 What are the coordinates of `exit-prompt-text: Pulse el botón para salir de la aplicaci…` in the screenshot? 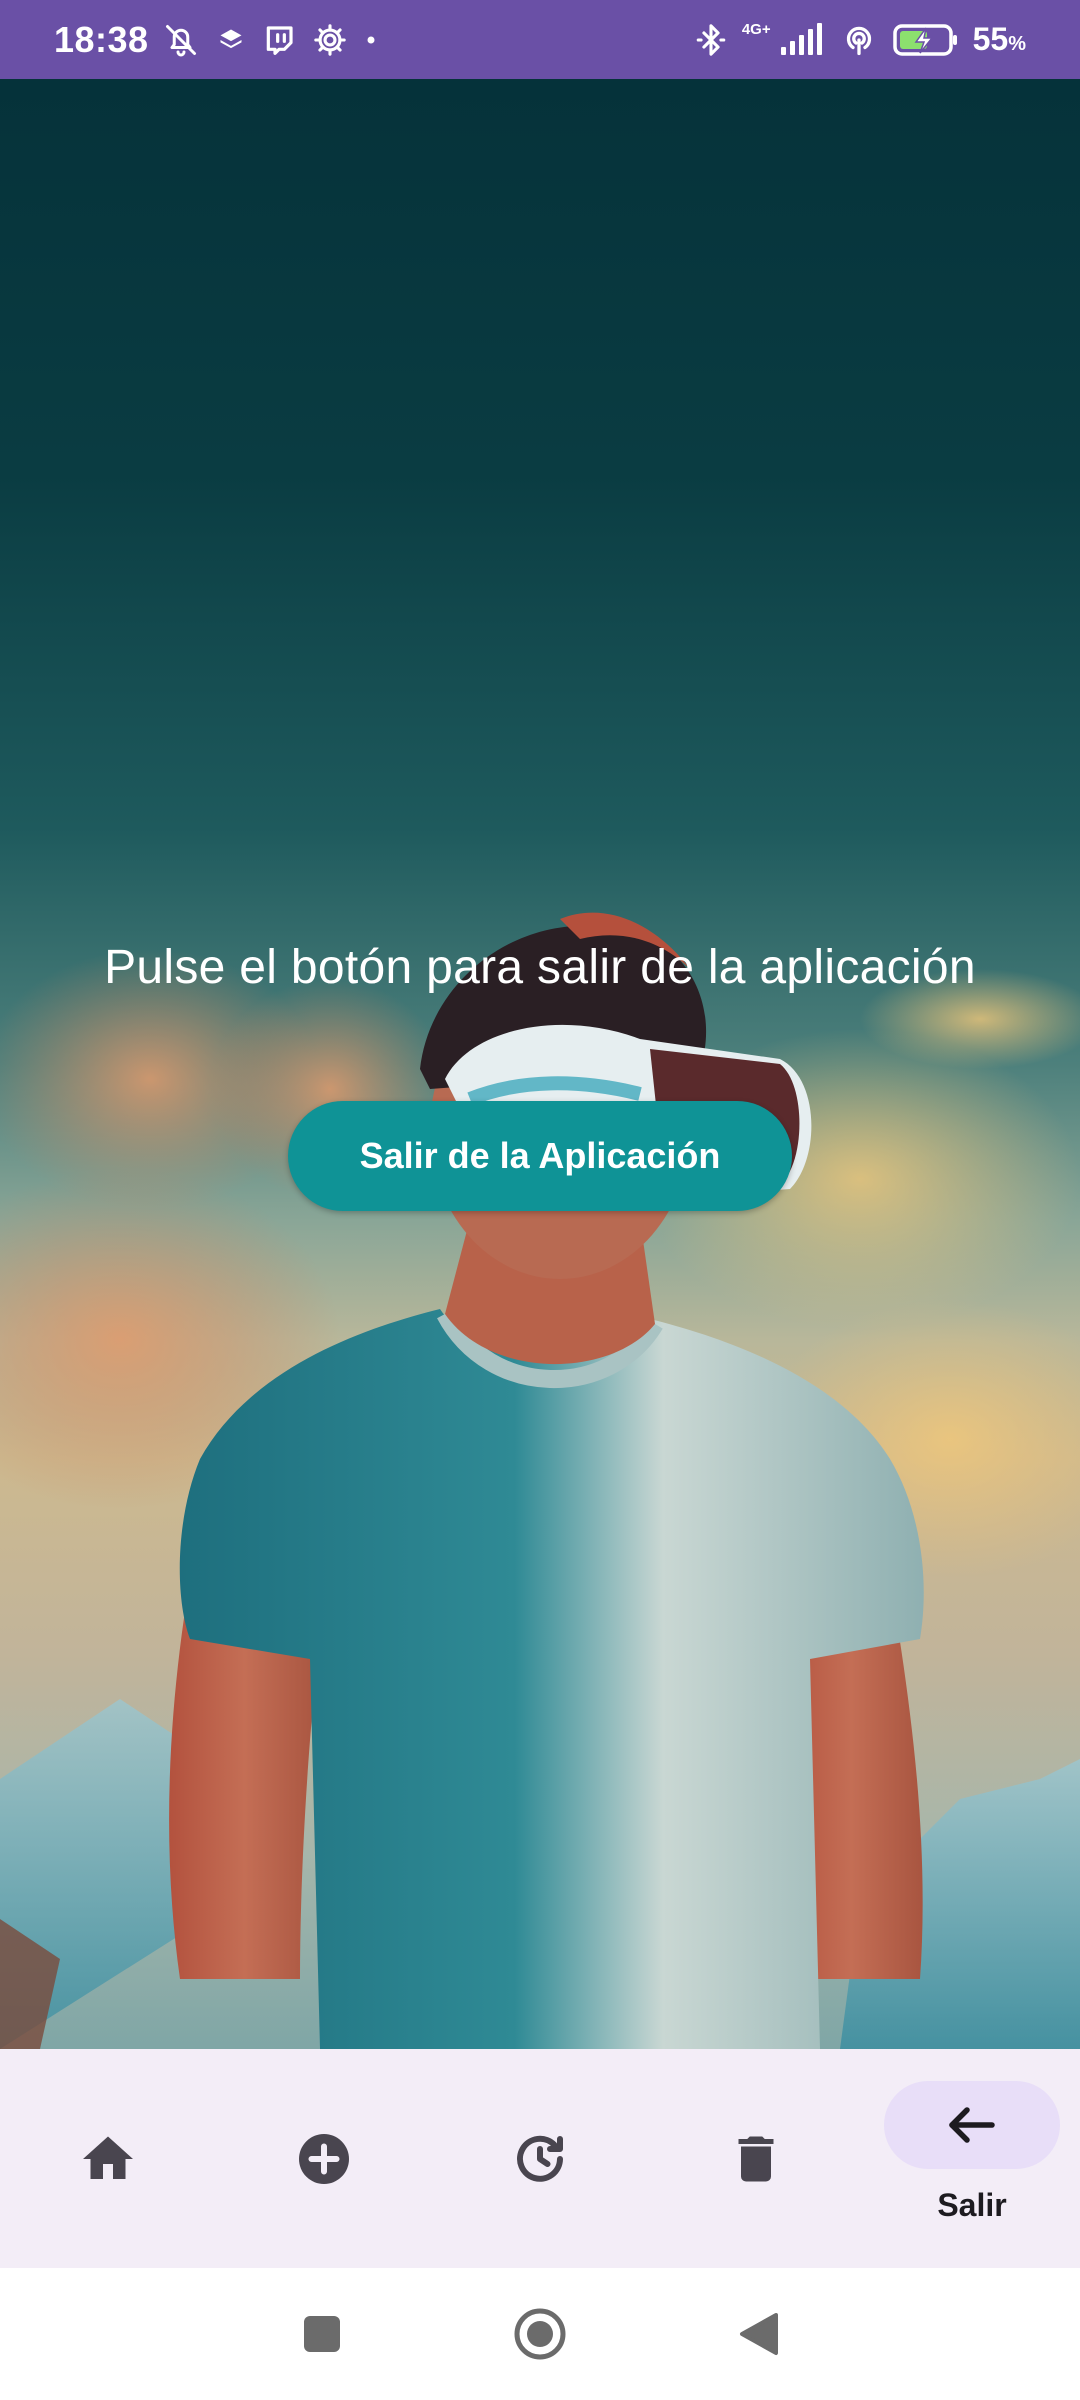 It's located at (540, 967).